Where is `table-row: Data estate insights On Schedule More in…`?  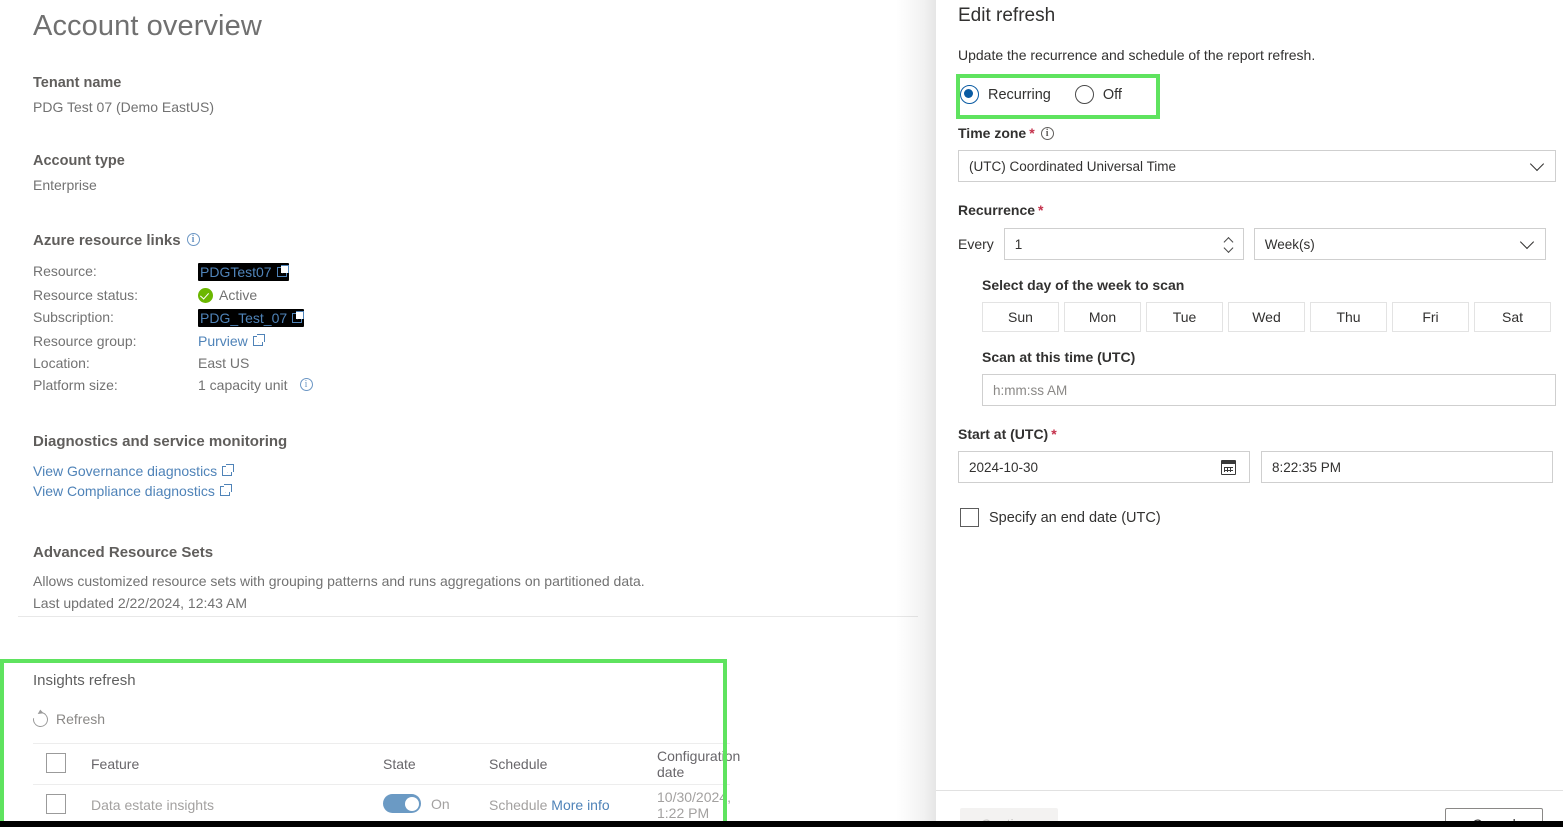
table-row: Data estate insights On Schedule More in… is located at coordinates (382, 804).